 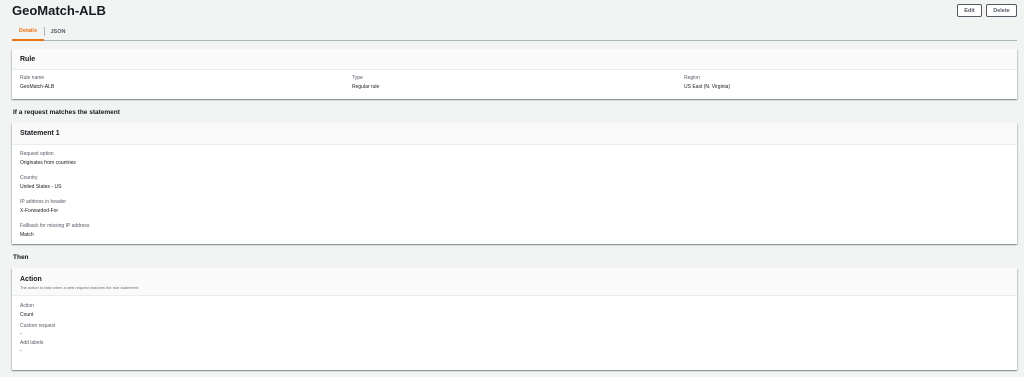 I want to click on ip-header-value: X-Forwarded-For, so click(x=39, y=211).